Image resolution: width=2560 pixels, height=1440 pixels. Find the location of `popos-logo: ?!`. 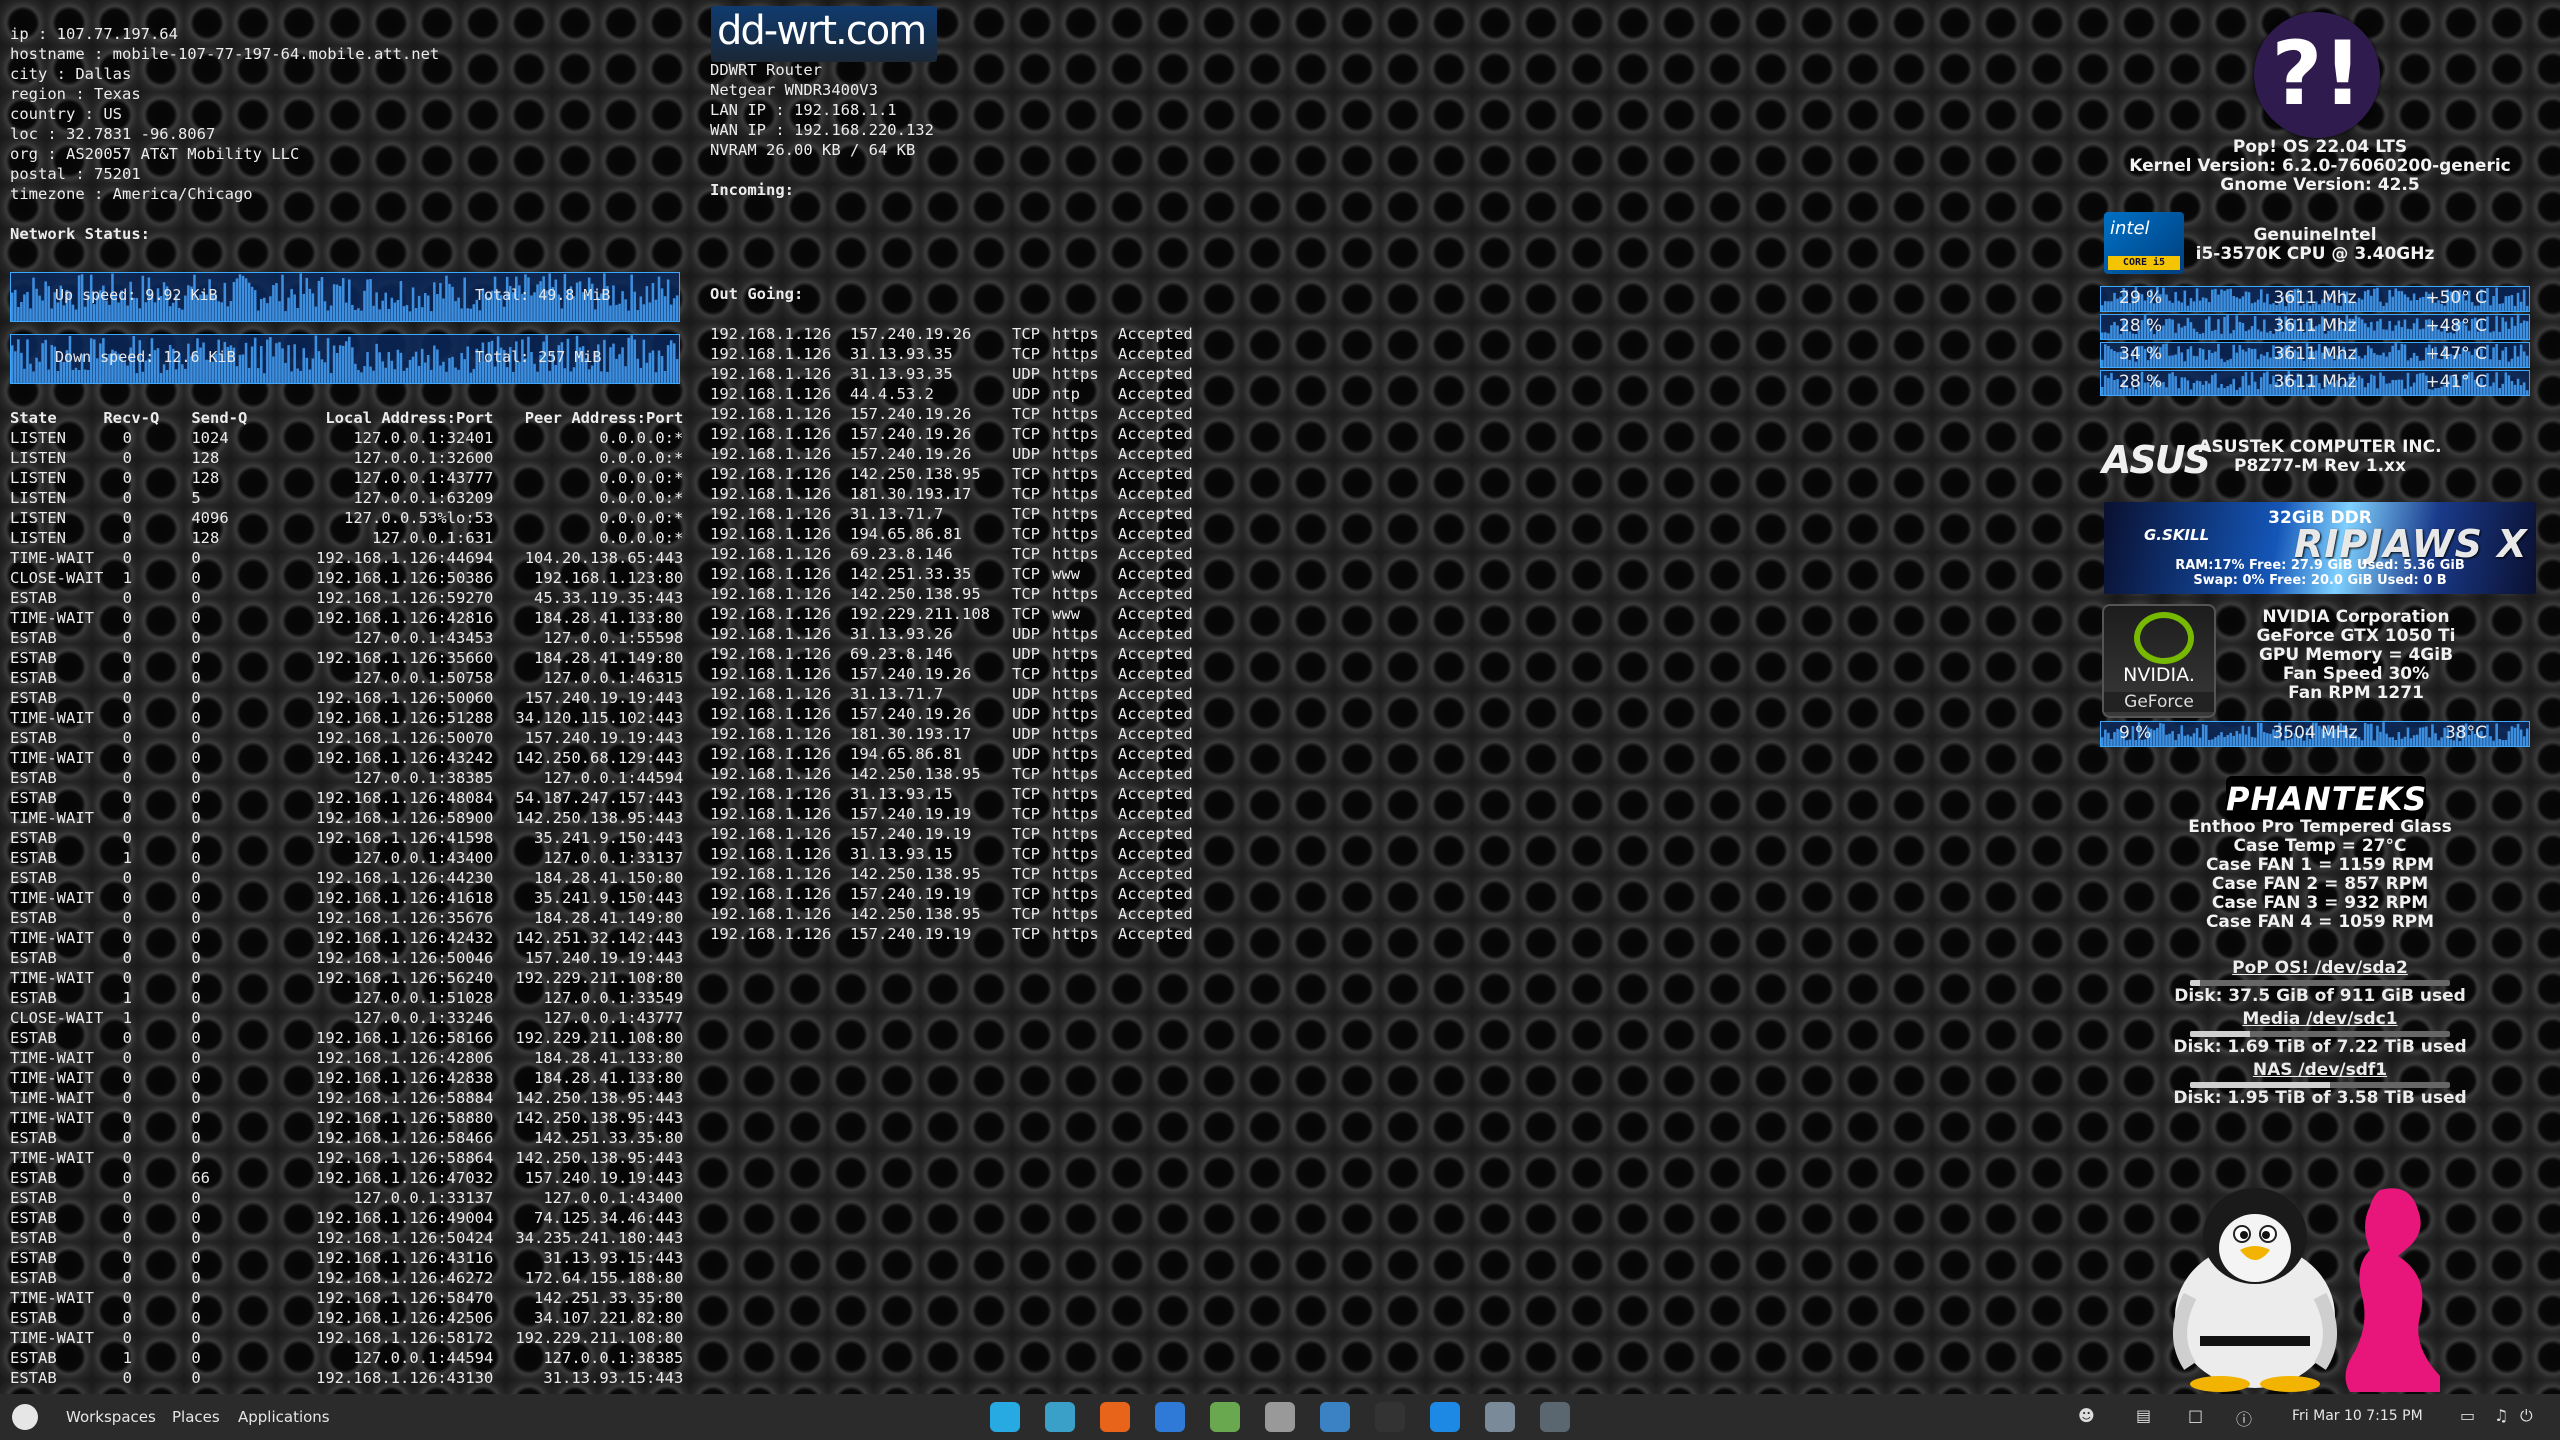

popos-logo: ?! is located at coordinates (2317, 75).